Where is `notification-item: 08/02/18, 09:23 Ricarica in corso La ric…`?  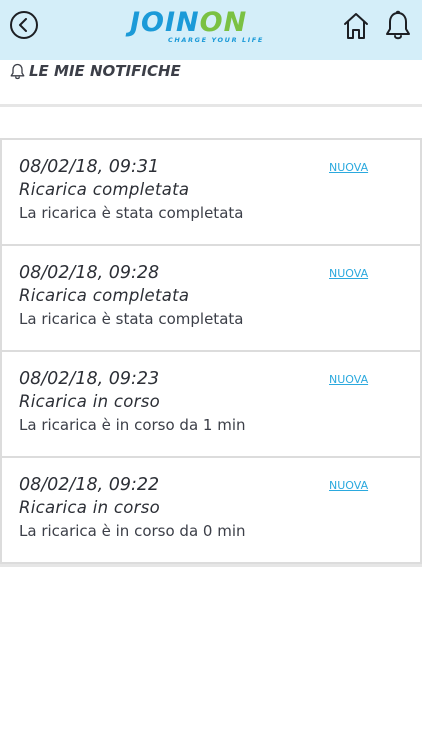 notification-item: 08/02/18, 09:23 Ricarica in corso La ric… is located at coordinates (211, 405).